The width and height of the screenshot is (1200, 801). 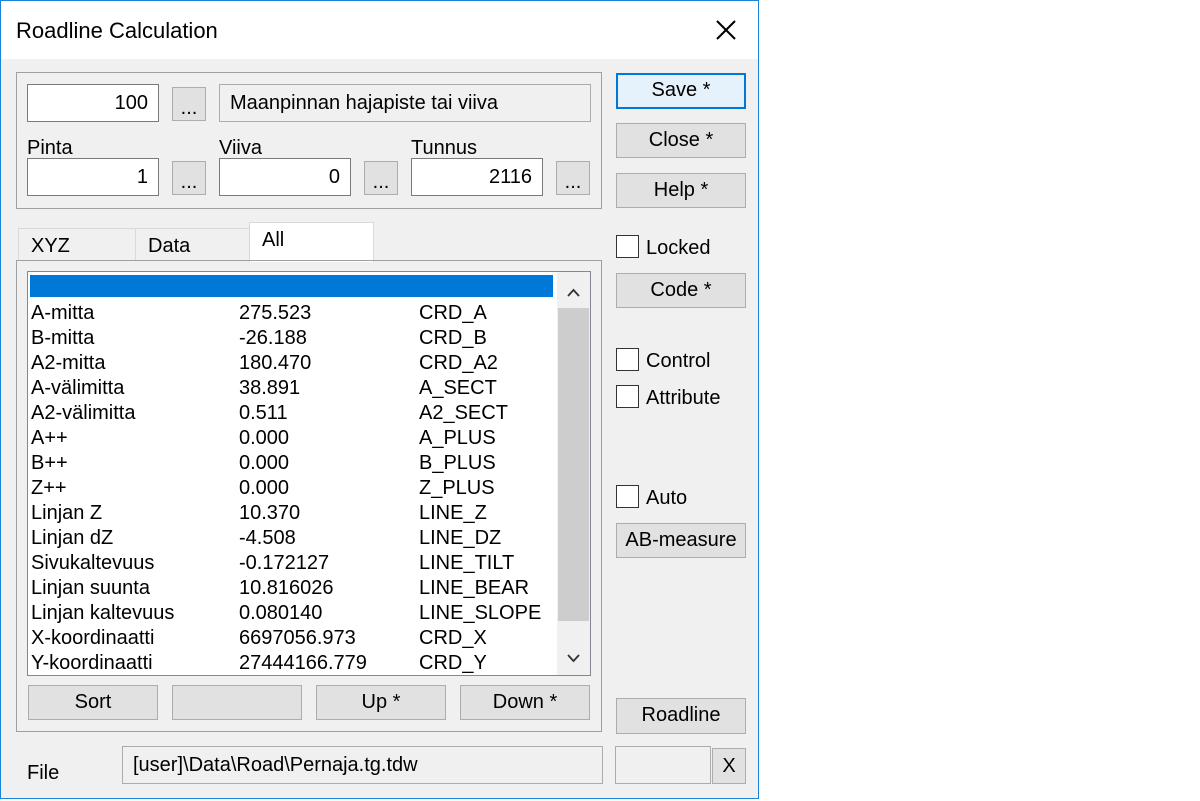 I want to click on pinta-label: Pinta, so click(x=50, y=148).